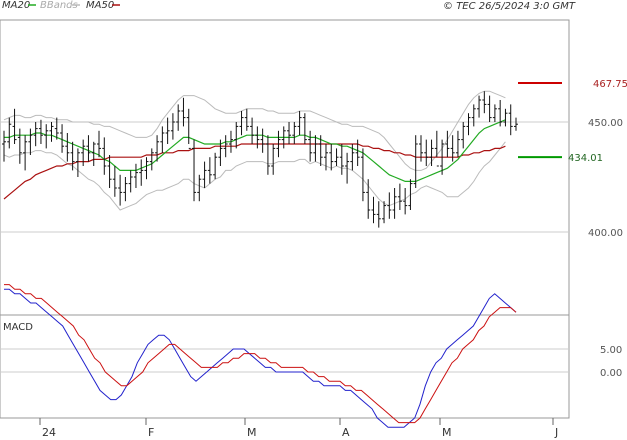  Describe the element at coordinates (16, 5) in the screenshot. I see `legend-ma20-label: MA20` at that location.